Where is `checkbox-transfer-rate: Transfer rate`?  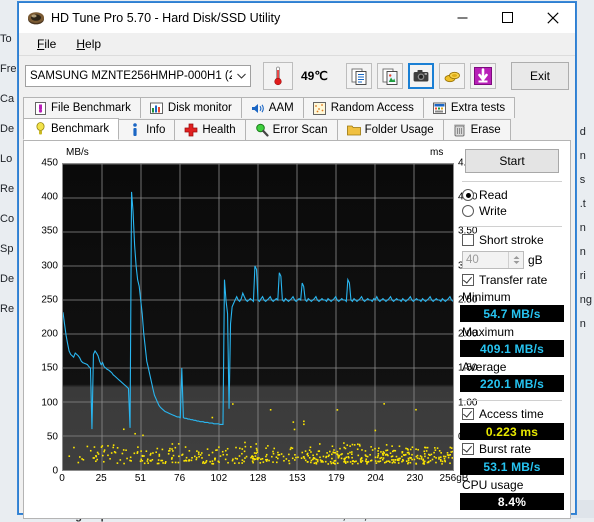
checkbox-transfer-rate: Transfer rate is located at coordinates (513, 280).